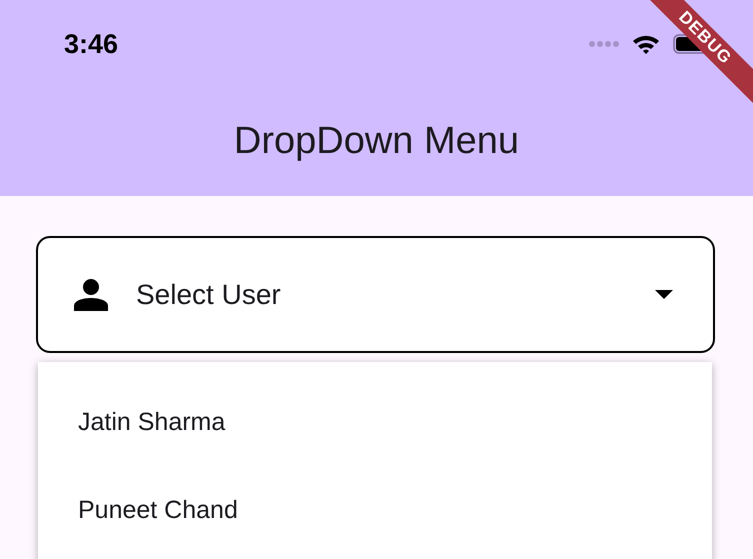 The image size is (753, 559). I want to click on menu-item: Puneet Chand, so click(375, 510).